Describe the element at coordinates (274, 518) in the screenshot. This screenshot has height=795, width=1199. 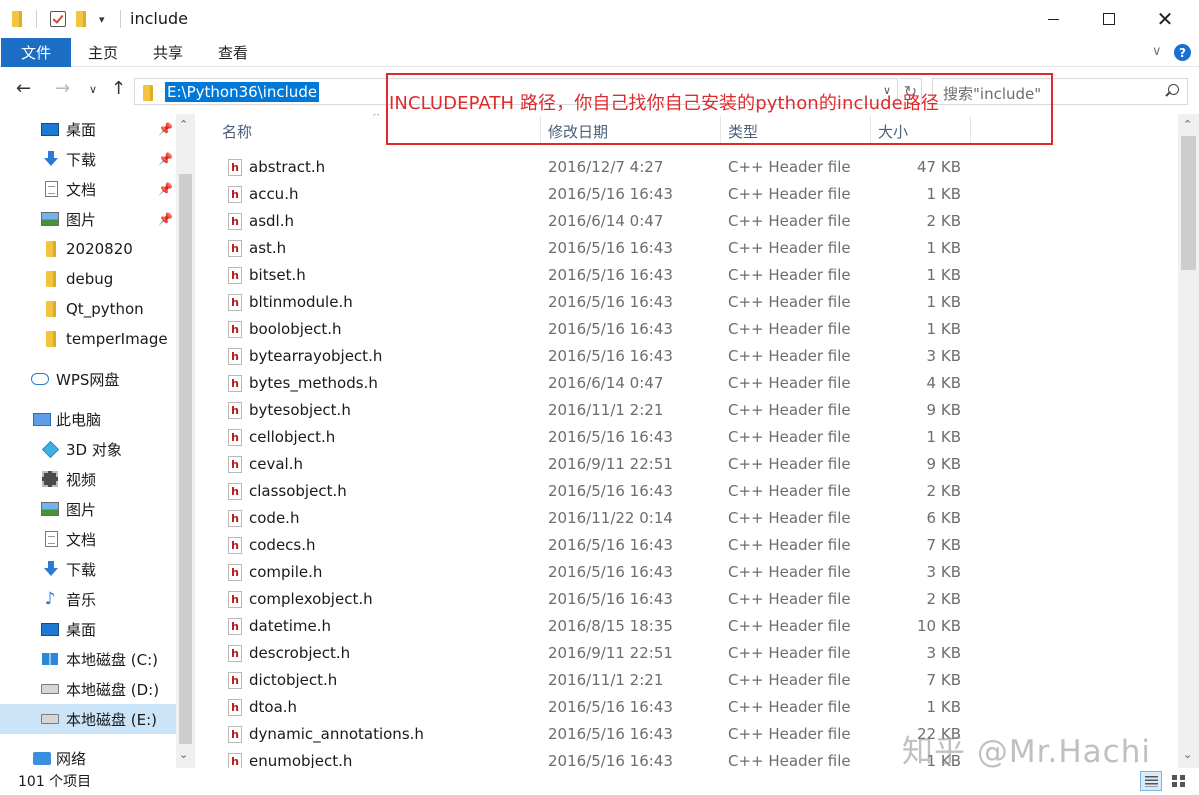
I see `file-name: code.h` at that location.